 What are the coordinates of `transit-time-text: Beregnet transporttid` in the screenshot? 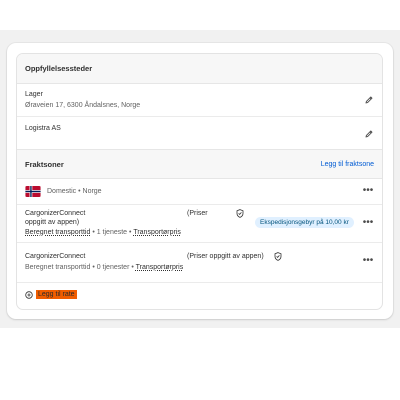 It's located at (58, 267).